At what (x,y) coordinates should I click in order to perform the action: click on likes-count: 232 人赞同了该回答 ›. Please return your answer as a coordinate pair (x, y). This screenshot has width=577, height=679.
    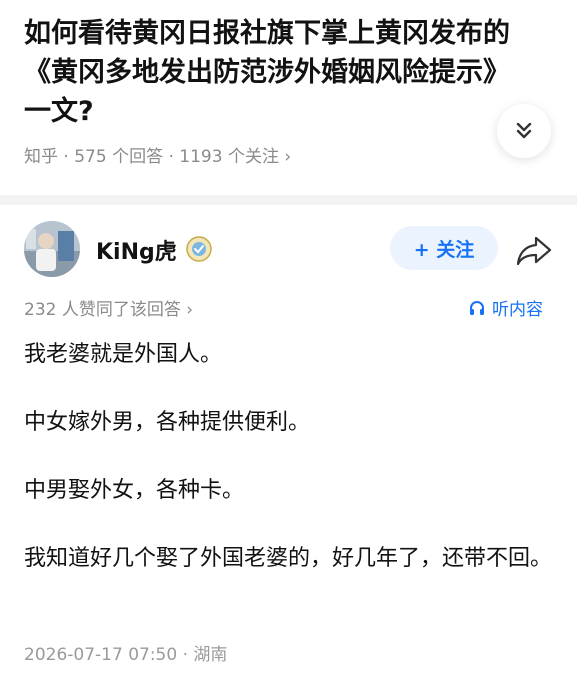
    Looking at the image, I should click on (108, 307).